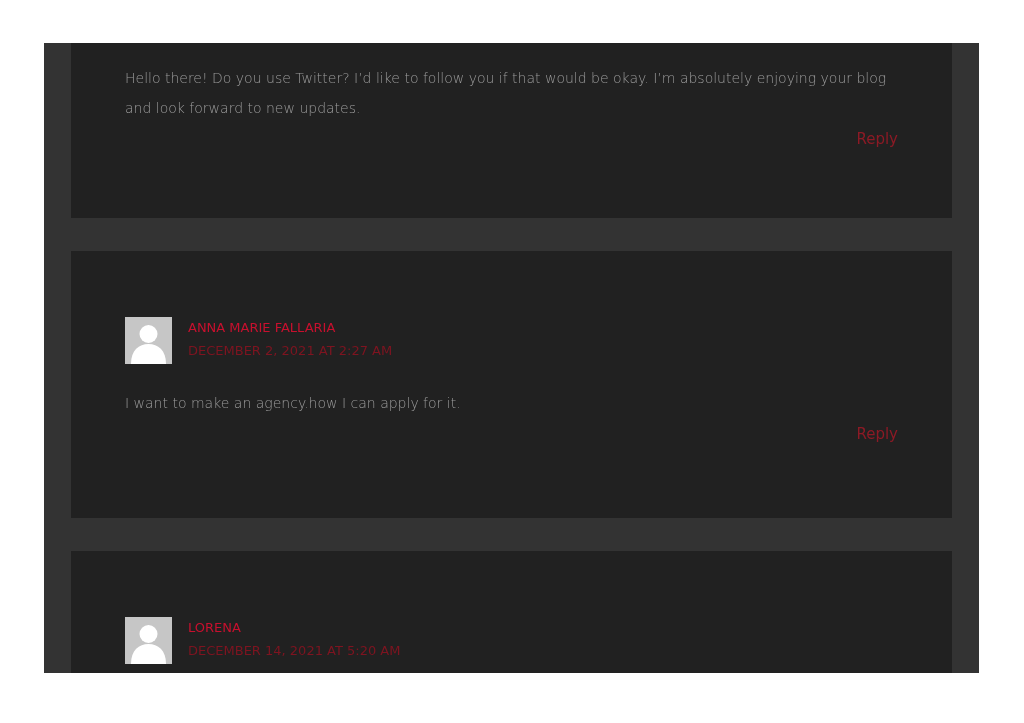 The image size is (1024, 723). What do you see at coordinates (506, 93) in the screenshot?
I see `comment-text: Hello there! Do you use Twitter? I’d like to follow you if that would be okay. I’m absolutely enjoying your blog and look forward to new updates.` at bounding box center [506, 93].